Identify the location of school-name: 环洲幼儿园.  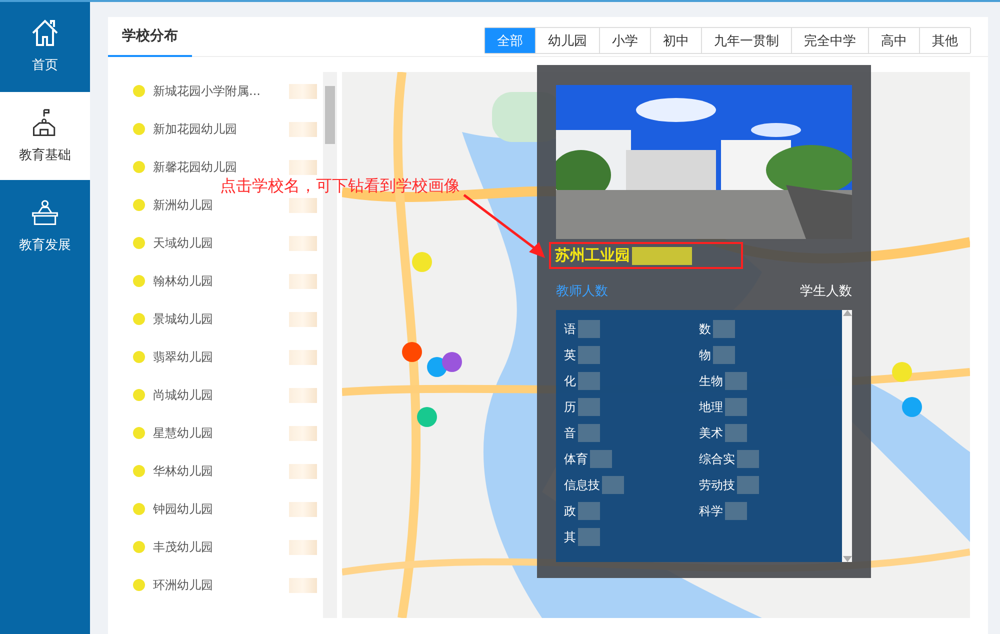
(217, 585).